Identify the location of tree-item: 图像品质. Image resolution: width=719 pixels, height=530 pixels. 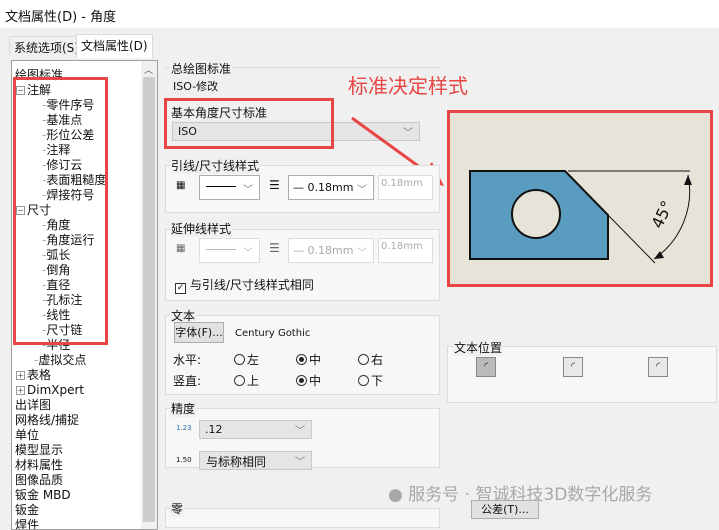
(39, 480).